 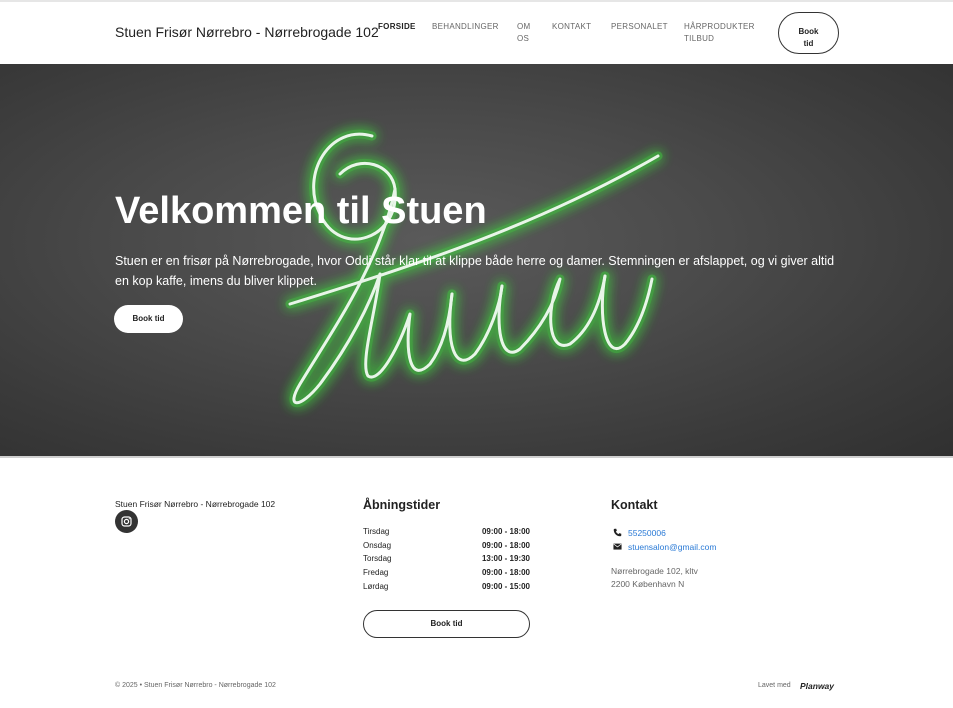 I want to click on footer-book-button: Book tid, so click(x=446, y=624).